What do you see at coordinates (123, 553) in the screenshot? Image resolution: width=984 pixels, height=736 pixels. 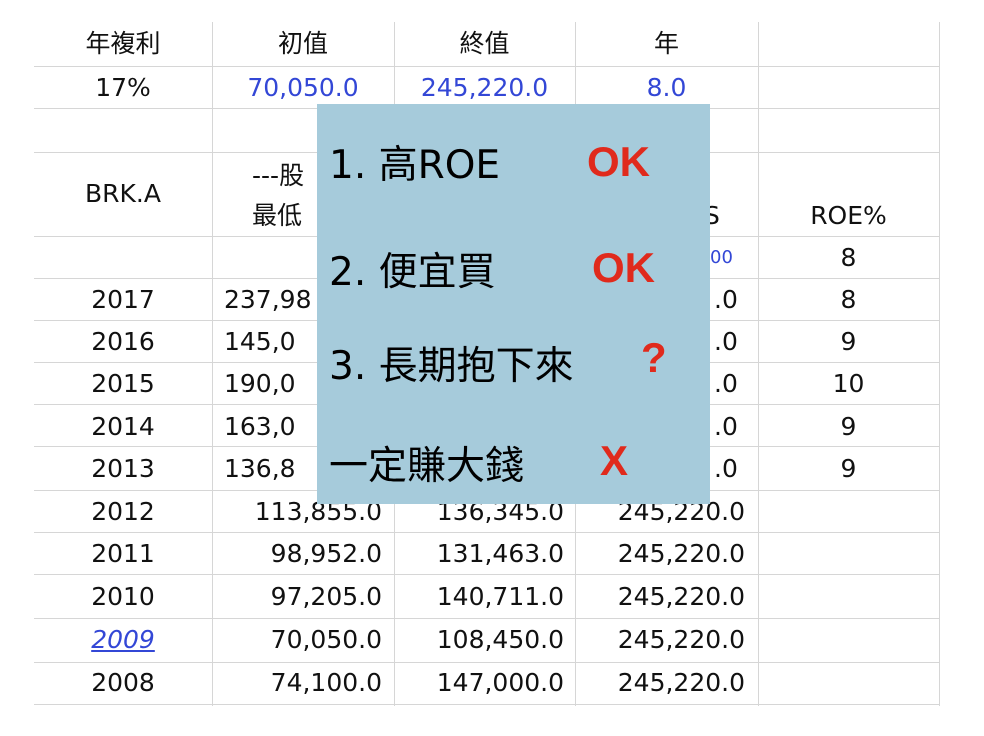 I see `year-cell: 2011` at bounding box center [123, 553].